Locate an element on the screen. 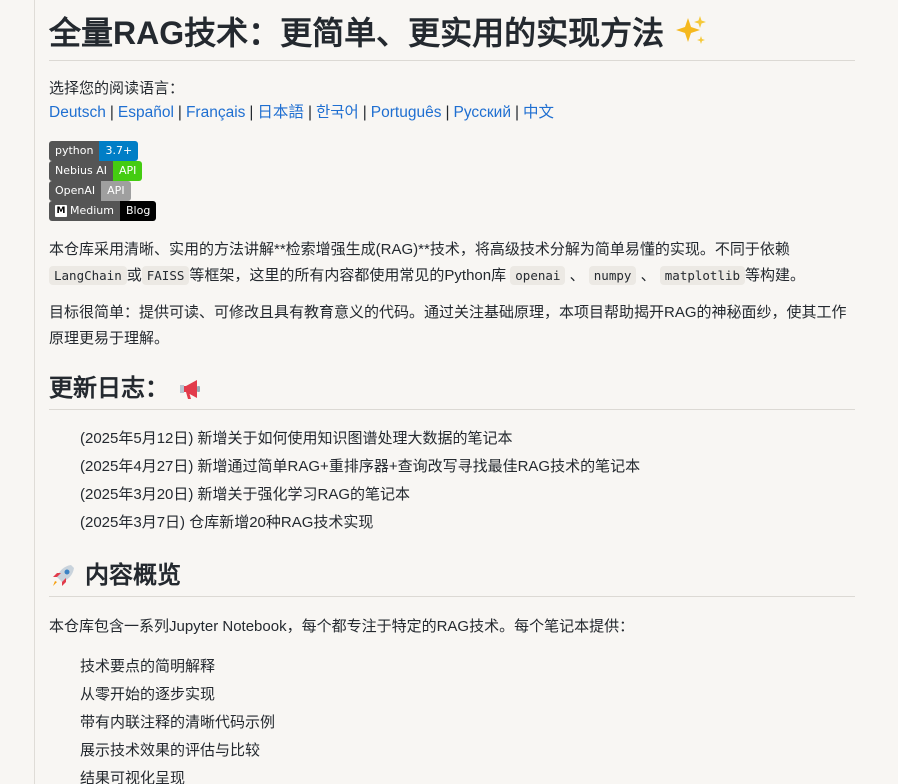 This screenshot has width=898, height=784. page-title: 全量RAG技术：更简单、更实用的实现方法 is located at coordinates (452, 35).